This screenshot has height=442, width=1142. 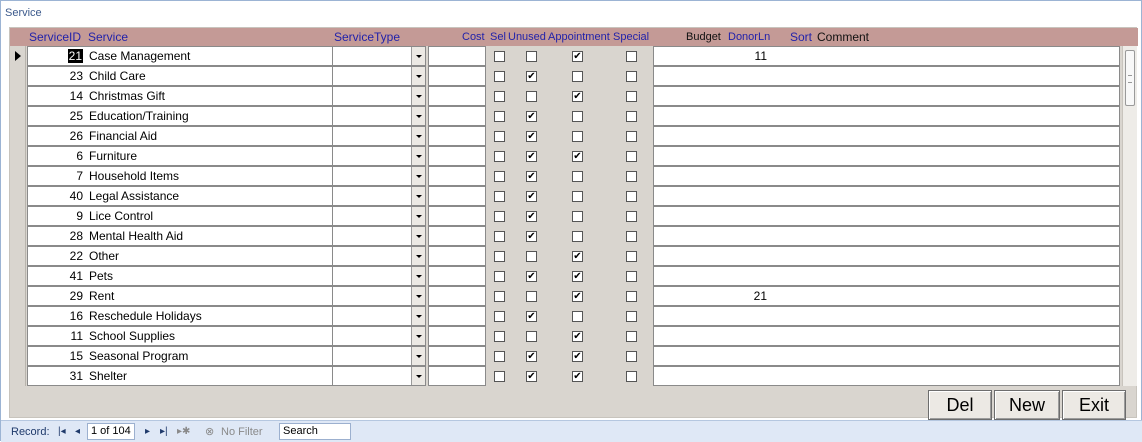 What do you see at coordinates (57, 316) in the screenshot?
I see `service-id-cell: 16` at bounding box center [57, 316].